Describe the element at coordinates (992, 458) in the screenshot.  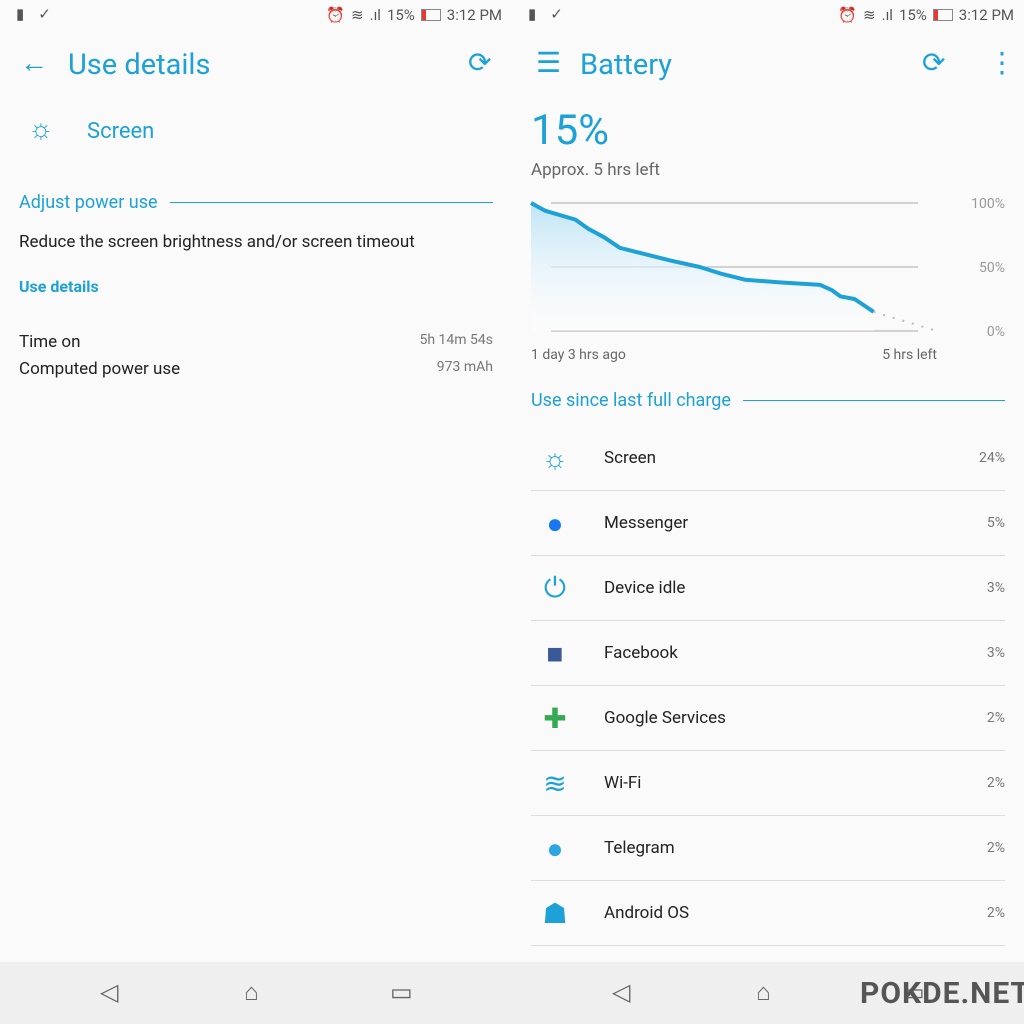
I see `item-percent: 24%` at that location.